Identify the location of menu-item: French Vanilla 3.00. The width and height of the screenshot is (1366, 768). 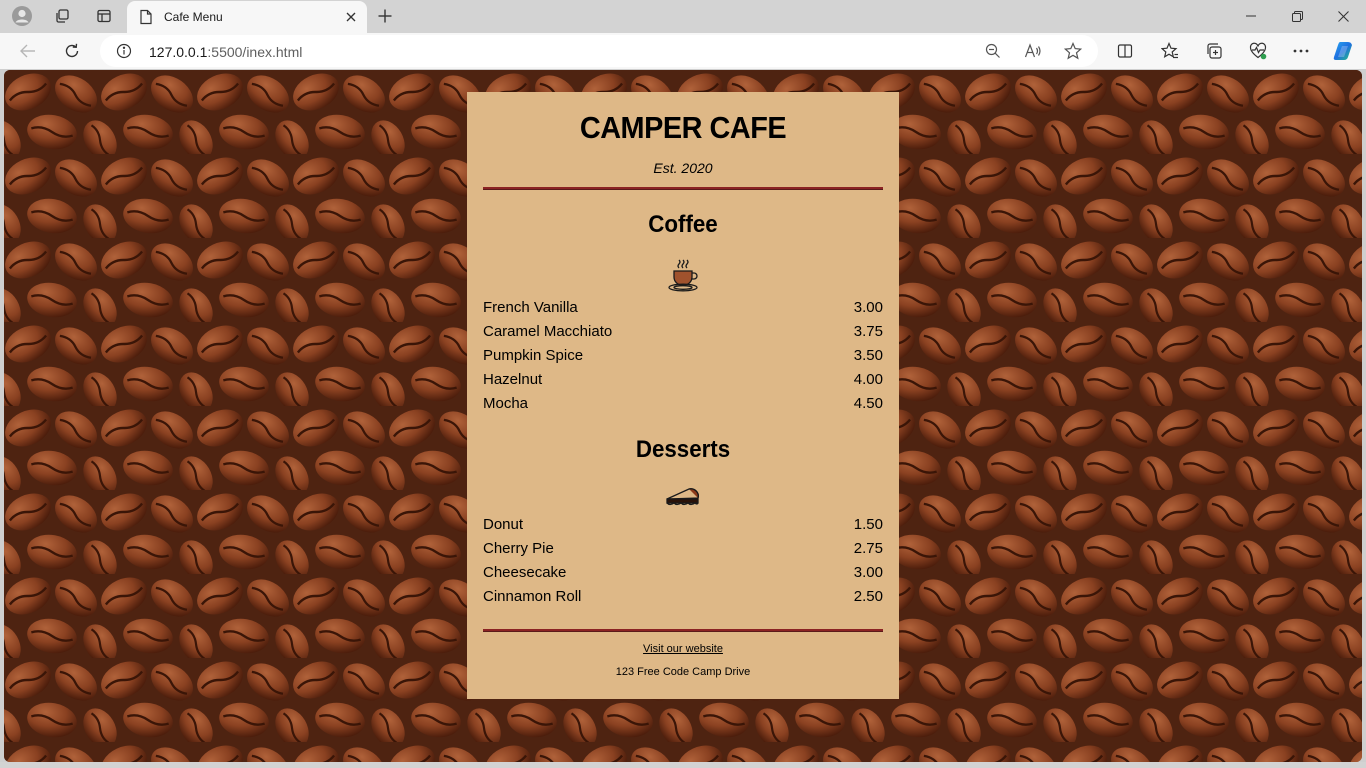
(683, 308).